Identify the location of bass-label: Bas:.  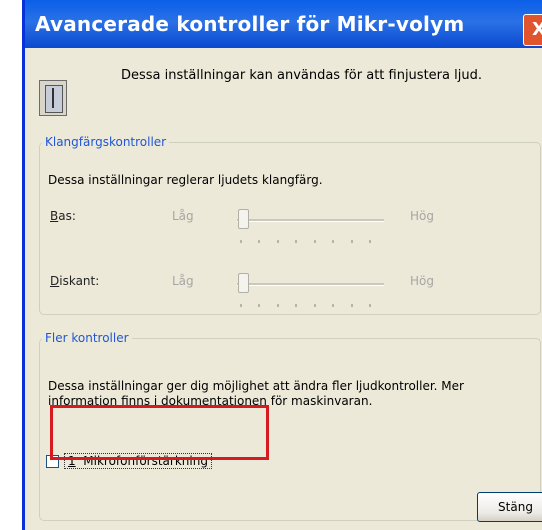
(63, 216).